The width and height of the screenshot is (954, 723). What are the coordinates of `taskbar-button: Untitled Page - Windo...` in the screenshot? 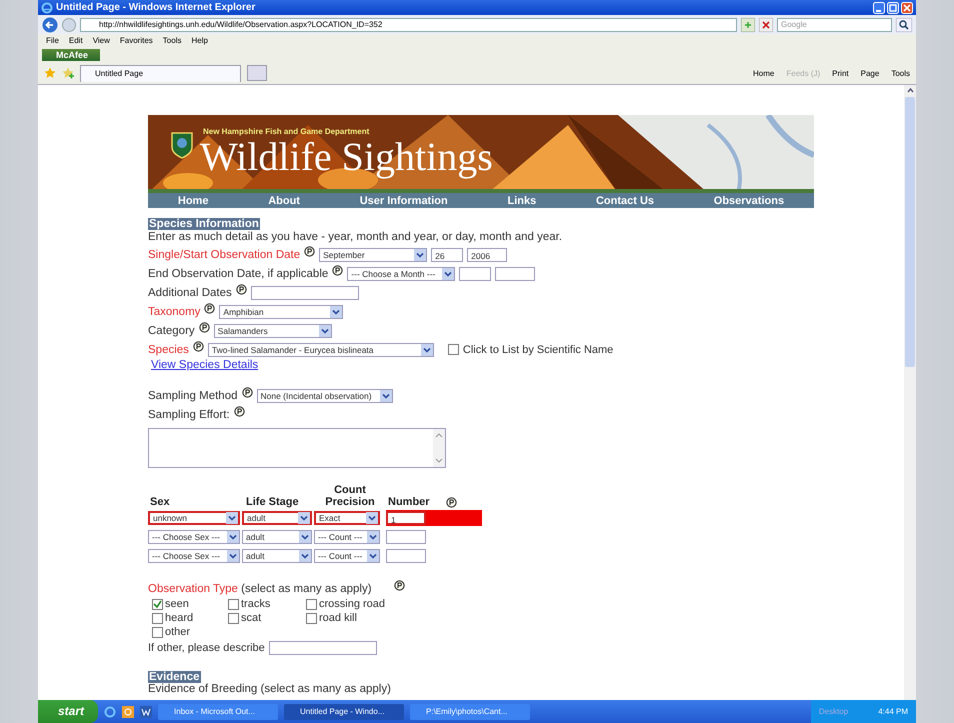 It's located at (344, 712).